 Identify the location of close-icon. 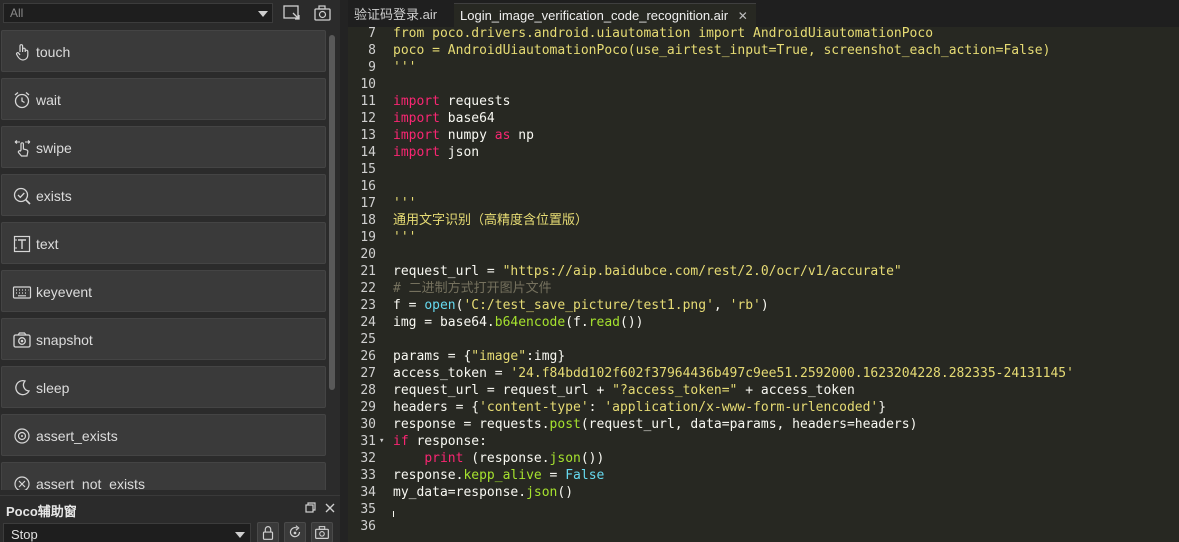
(330, 508).